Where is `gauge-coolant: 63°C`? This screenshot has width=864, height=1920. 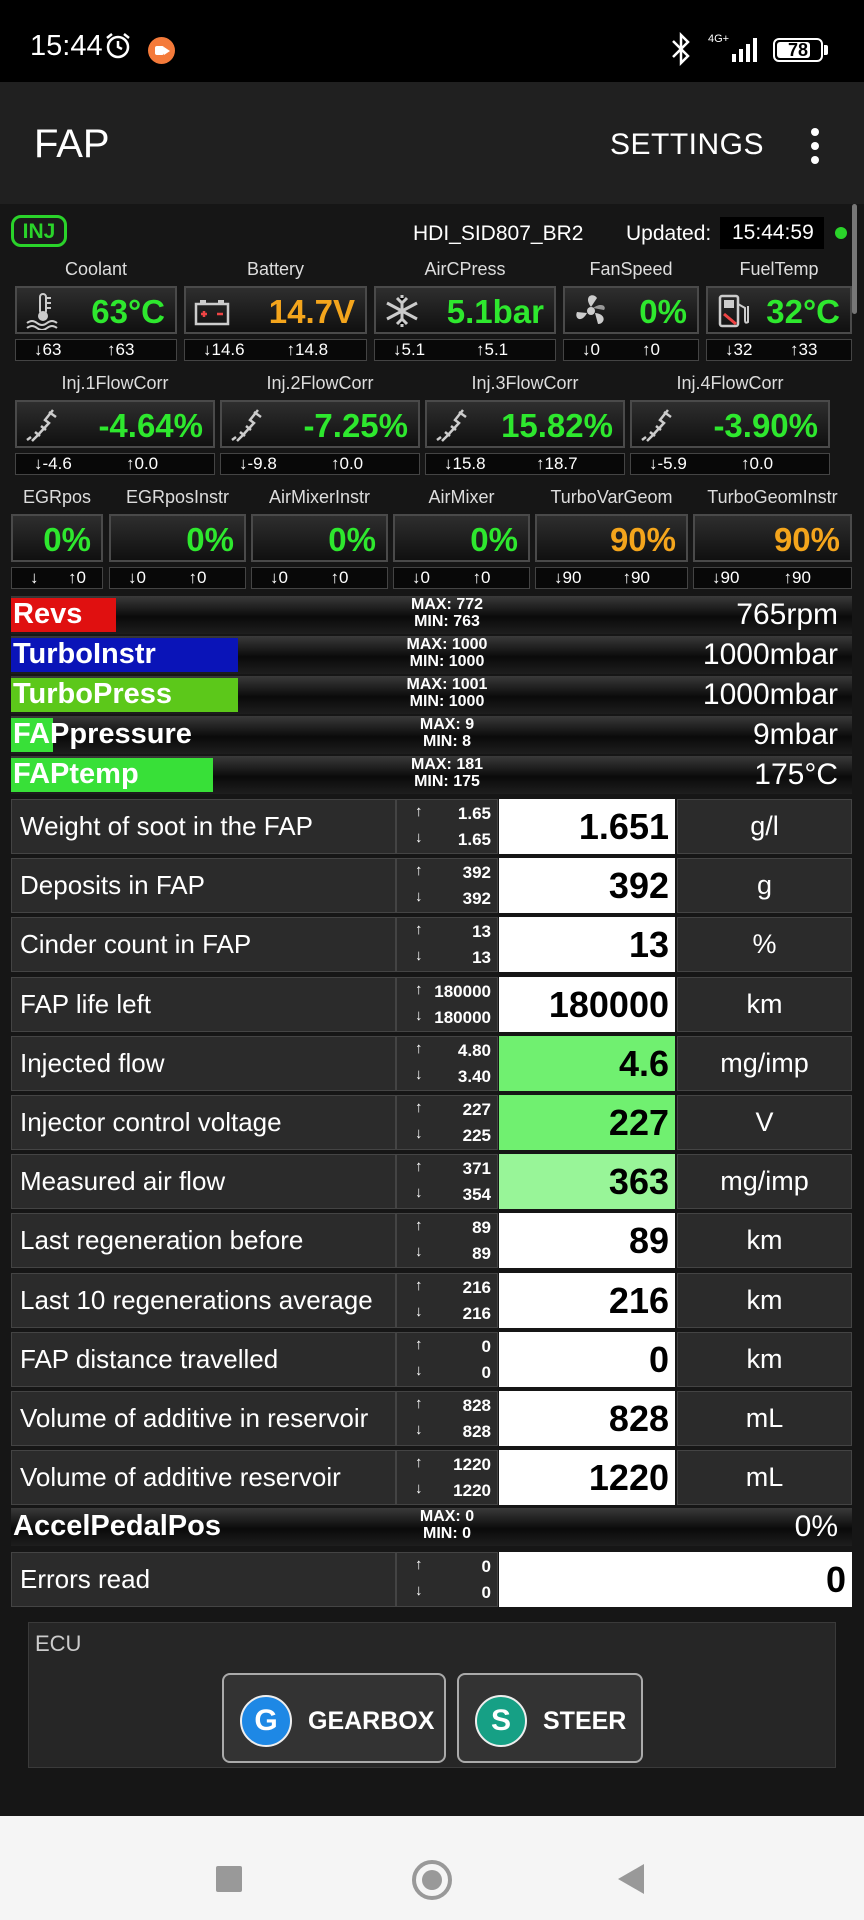 gauge-coolant: 63°C is located at coordinates (96, 310).